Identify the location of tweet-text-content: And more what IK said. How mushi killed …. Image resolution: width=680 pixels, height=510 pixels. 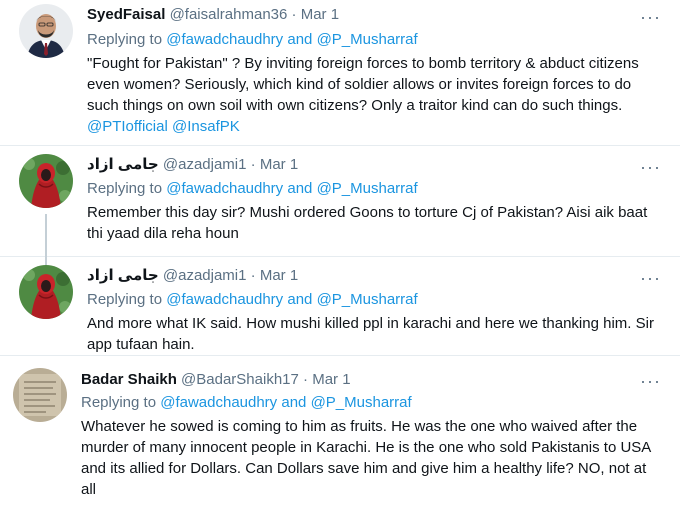
(370, 334).